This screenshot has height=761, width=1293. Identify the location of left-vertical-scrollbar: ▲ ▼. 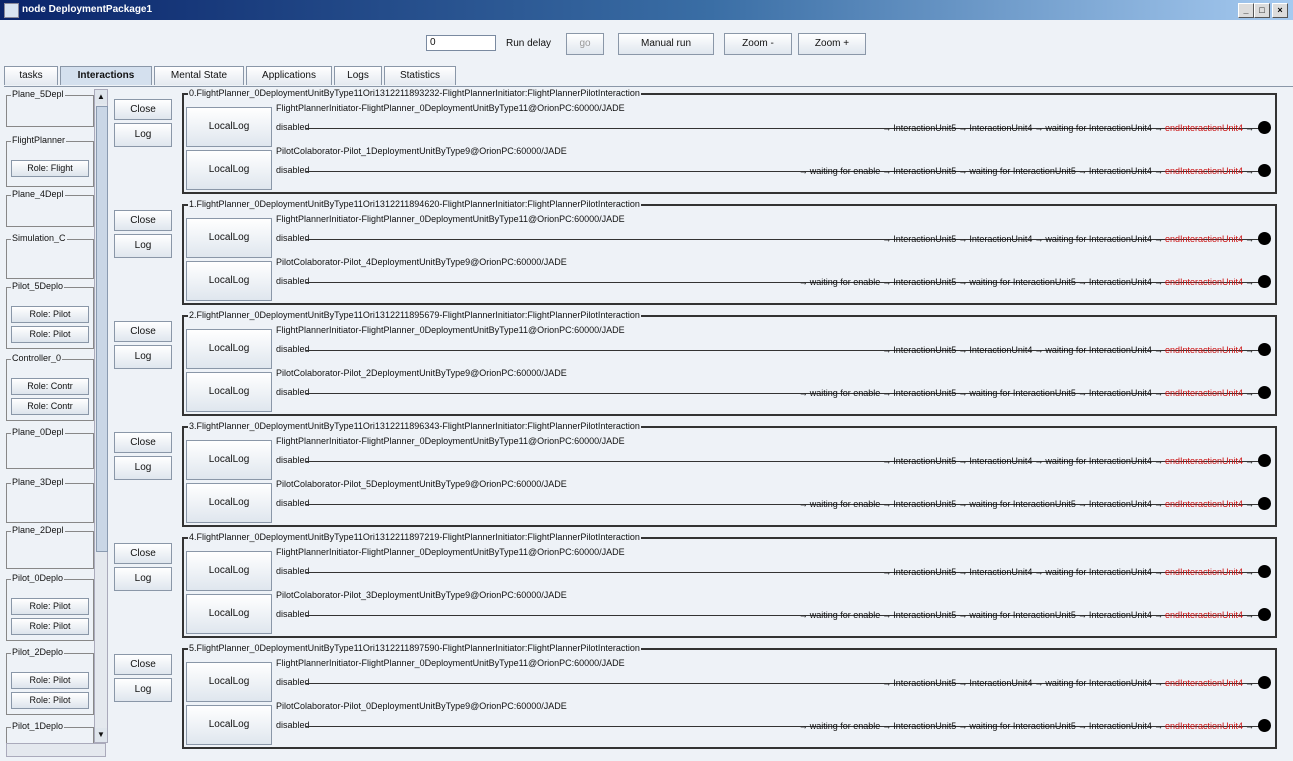
(101, 416).